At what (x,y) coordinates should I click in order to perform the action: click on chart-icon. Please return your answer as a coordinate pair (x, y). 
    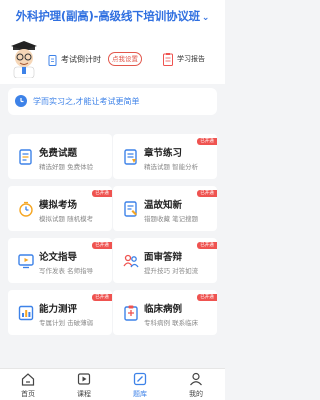
    Looking at the image, I should click on (26, 313).